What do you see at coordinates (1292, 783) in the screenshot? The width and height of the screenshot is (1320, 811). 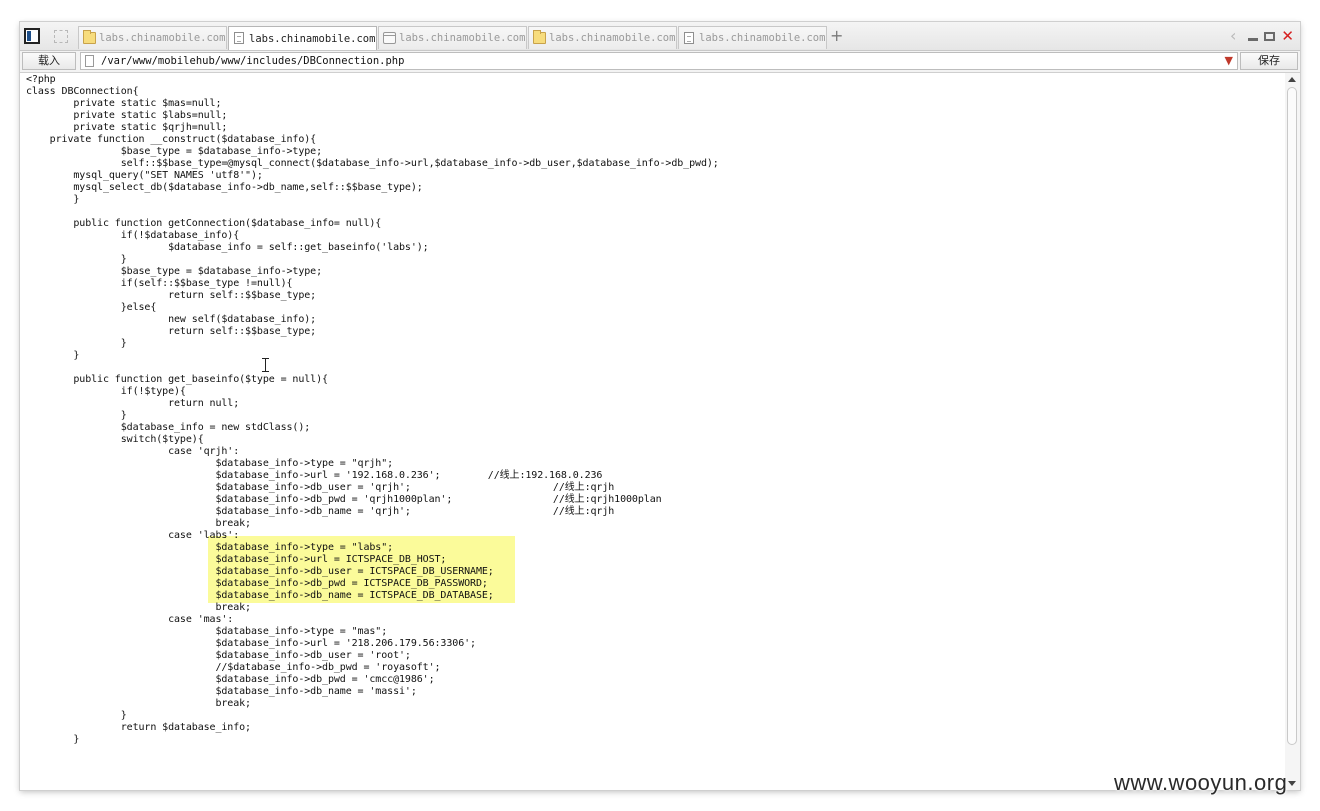 I see `scroll-down-icon` at bounding box center [1292, 783].